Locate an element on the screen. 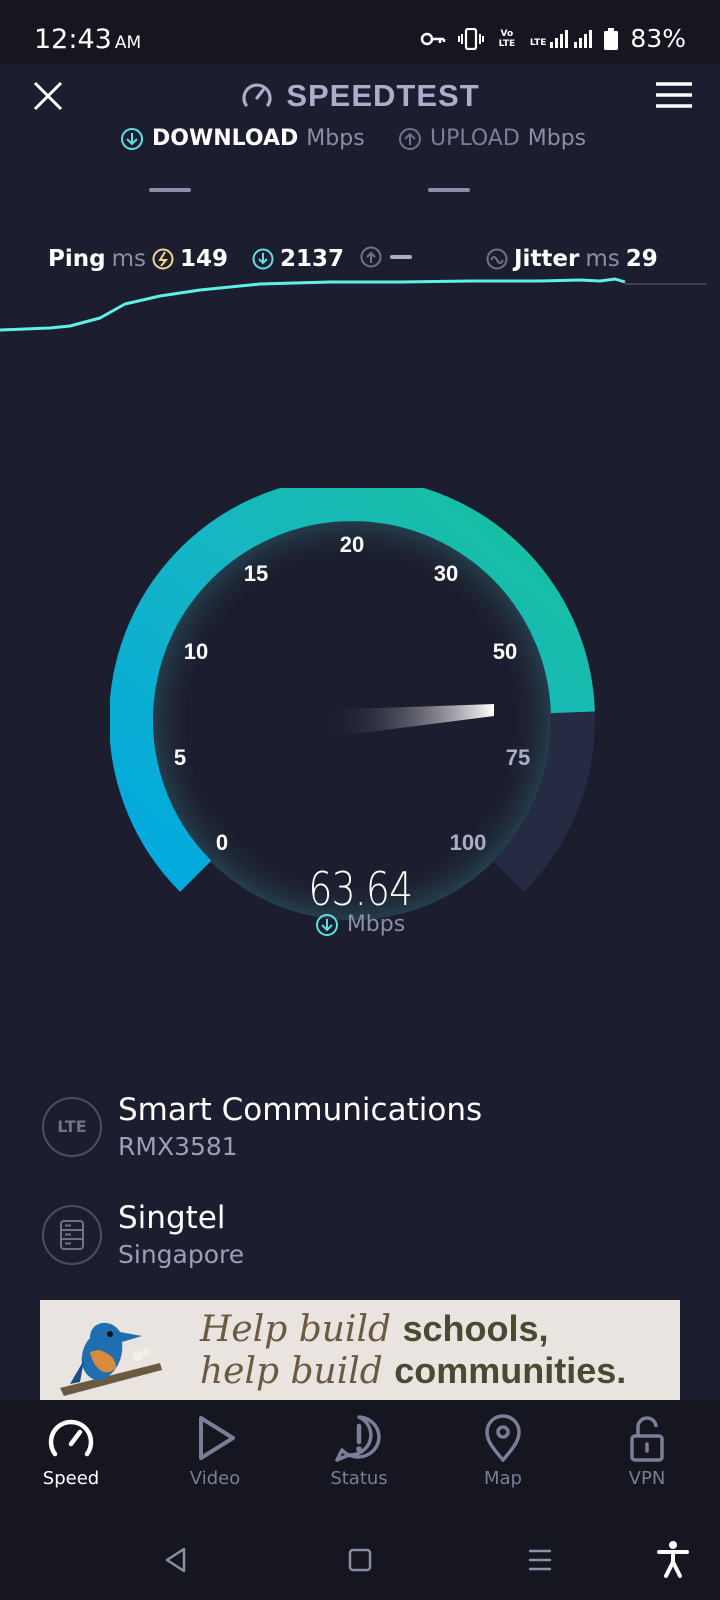 The image size is (720, 1600). nav-vpn: VPN is located at coordinates (647, 1451).